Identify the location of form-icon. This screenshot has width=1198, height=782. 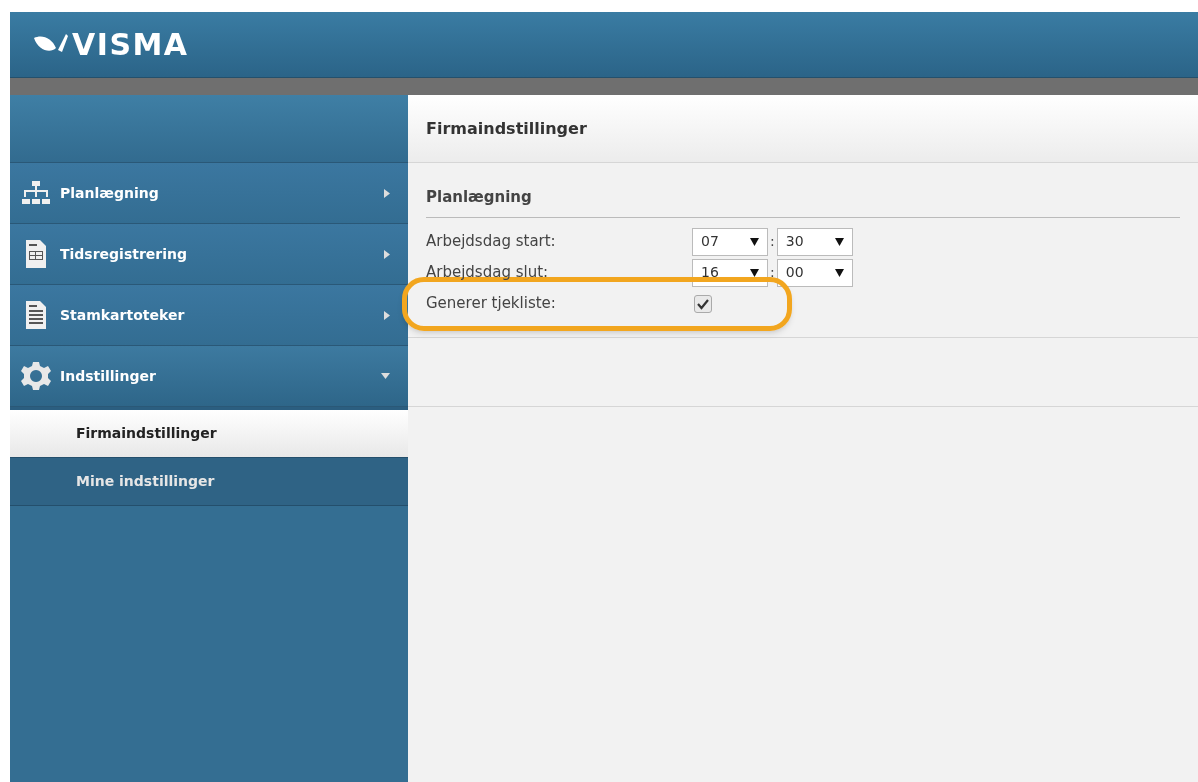
(36, 254).